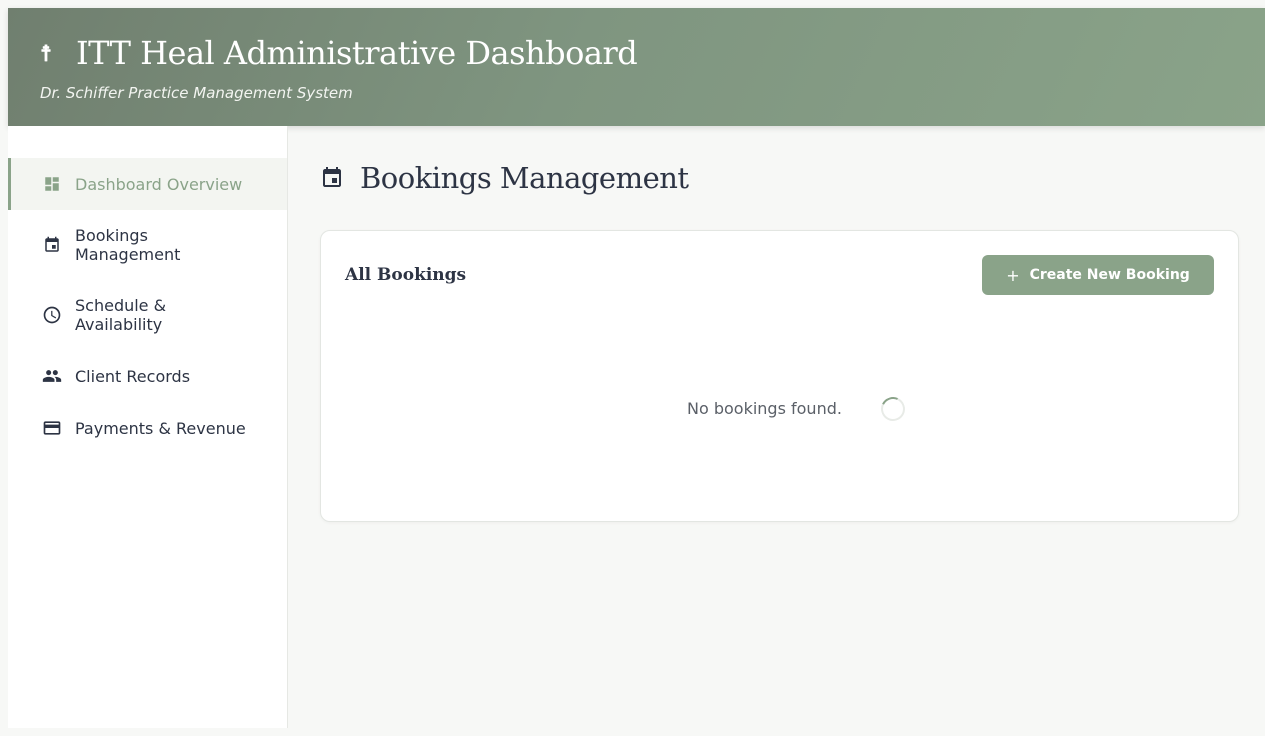  Describe the element at coordinates (524, 178) in the screenshot. I see `page-title: Bookings Management` at that location.